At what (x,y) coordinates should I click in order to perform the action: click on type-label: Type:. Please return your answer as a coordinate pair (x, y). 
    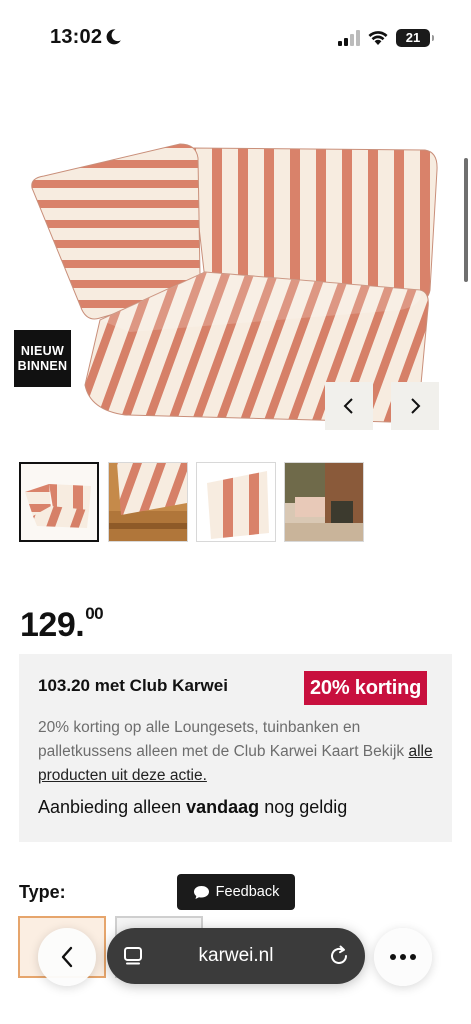
    Looking at the image, I should click on (42, 892).